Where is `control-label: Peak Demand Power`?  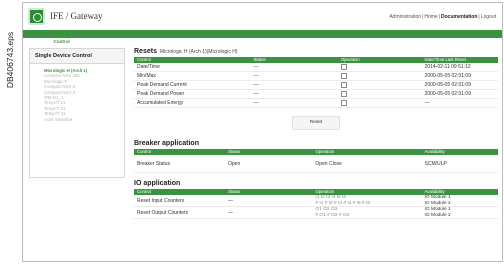
control-label: Peak Demand Power is located at coordinates (192, 94).